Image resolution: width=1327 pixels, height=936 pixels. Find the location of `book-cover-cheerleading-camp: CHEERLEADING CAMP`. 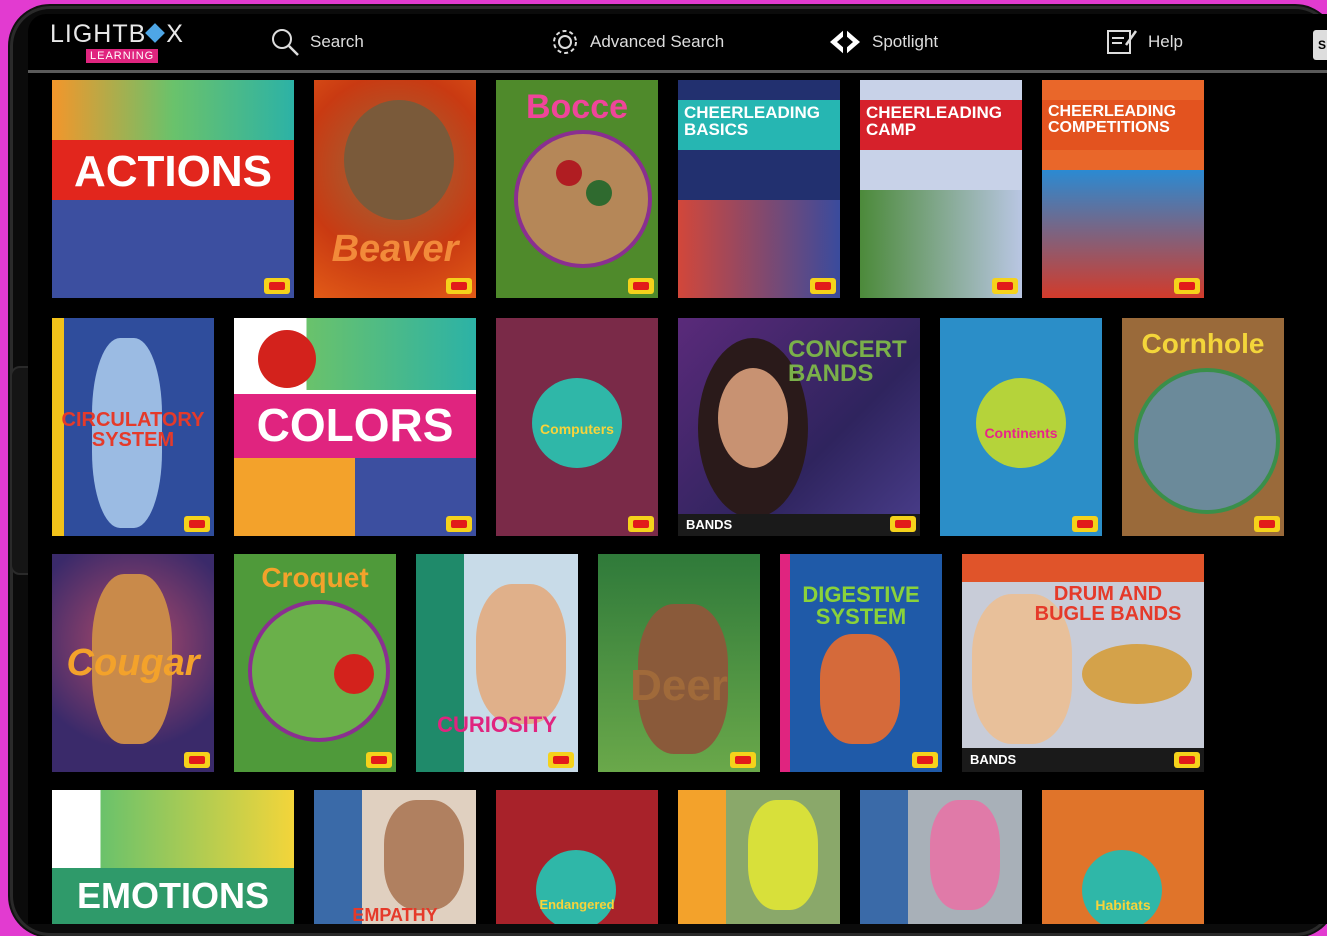

book-cover-cheerleading-camp: CHEERLEADING CAMP is located at coordinates (941, 189).